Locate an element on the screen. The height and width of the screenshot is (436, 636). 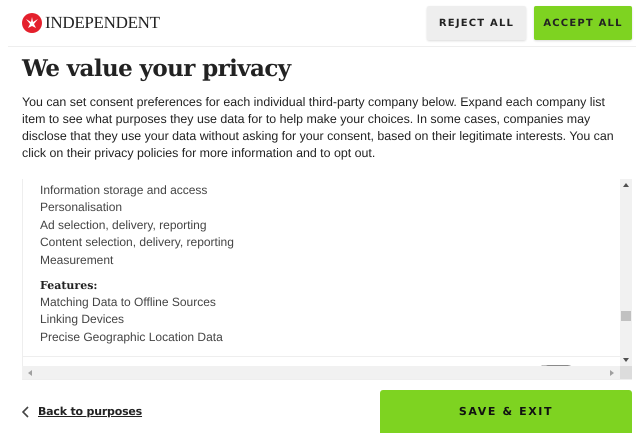
page-title: We value your privacy is located at coordinates (157, 68).